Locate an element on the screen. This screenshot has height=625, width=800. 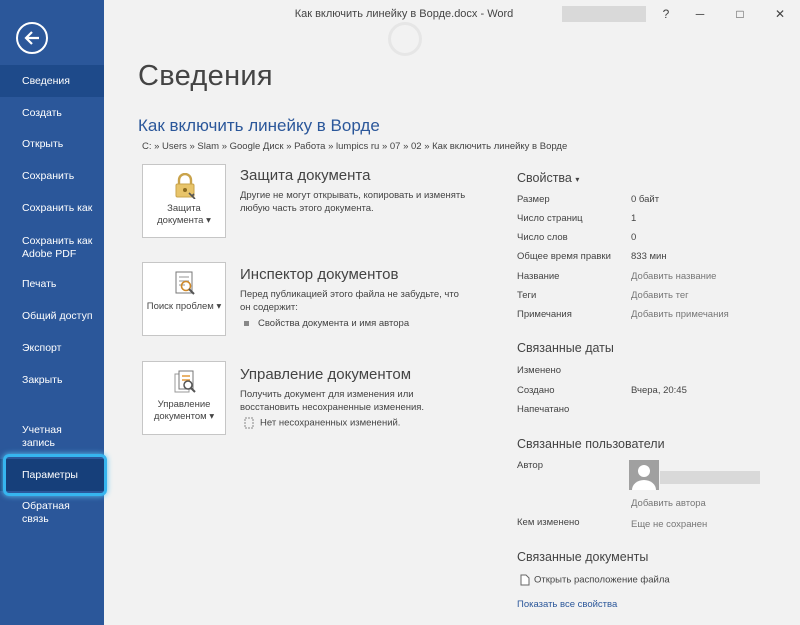
author-label: Автор is located at coordinates (530, 465).